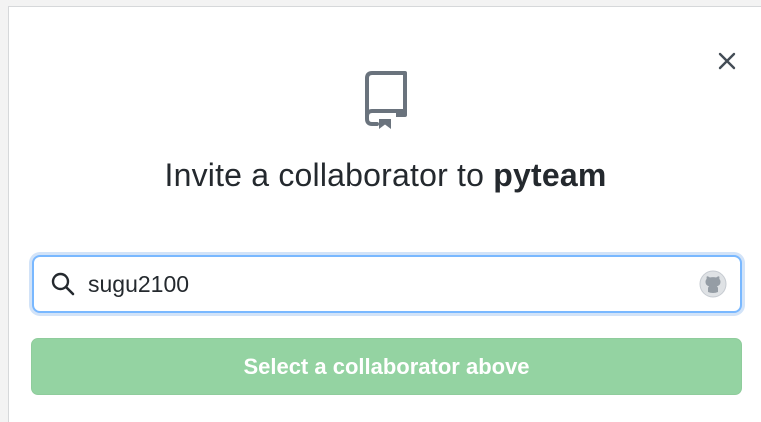  I want to click on search-input, so click(393, 284).